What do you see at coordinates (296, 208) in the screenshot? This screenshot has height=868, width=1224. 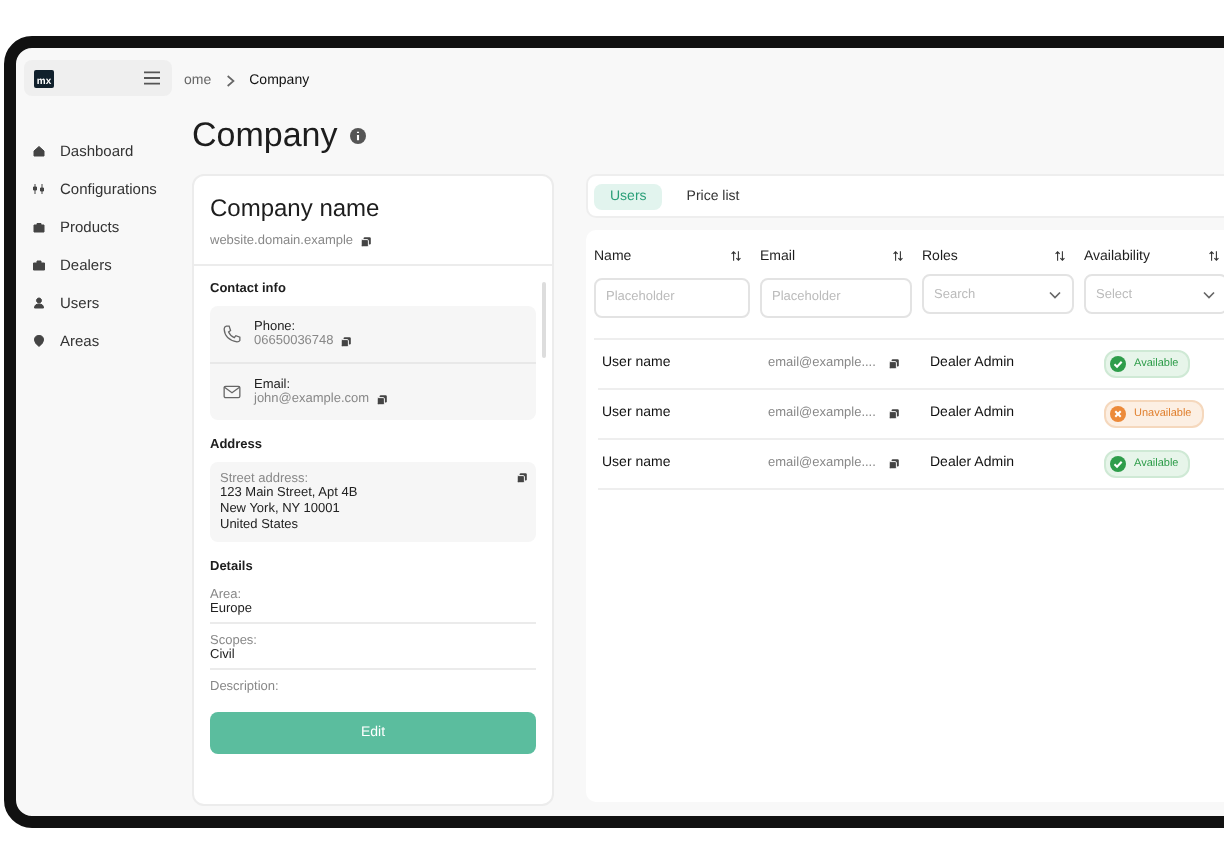 I see `company-name: Company name` at bounding box center [296, 208].